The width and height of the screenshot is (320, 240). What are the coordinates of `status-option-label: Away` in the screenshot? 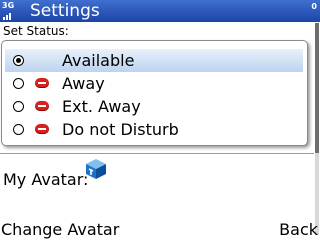 It's located at (83, 83).